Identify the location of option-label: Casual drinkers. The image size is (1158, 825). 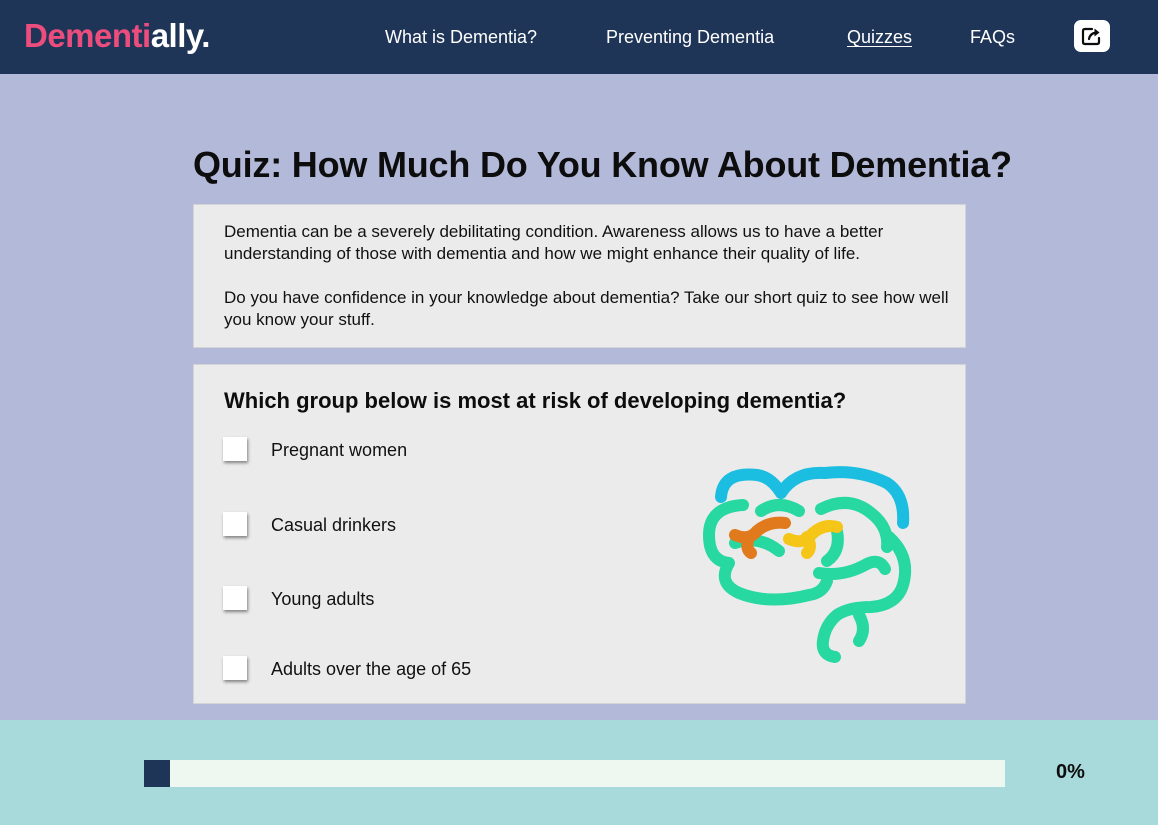
(334, 525).